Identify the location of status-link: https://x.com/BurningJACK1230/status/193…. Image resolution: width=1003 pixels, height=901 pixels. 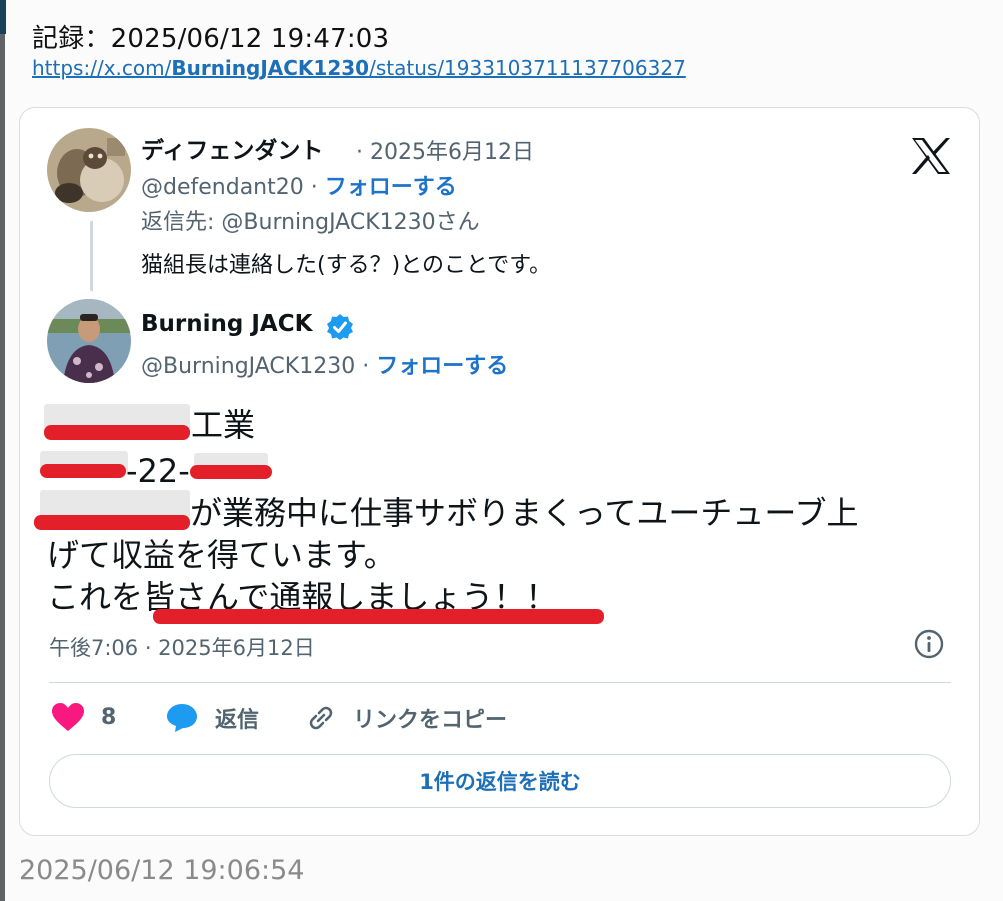
(359, 68).